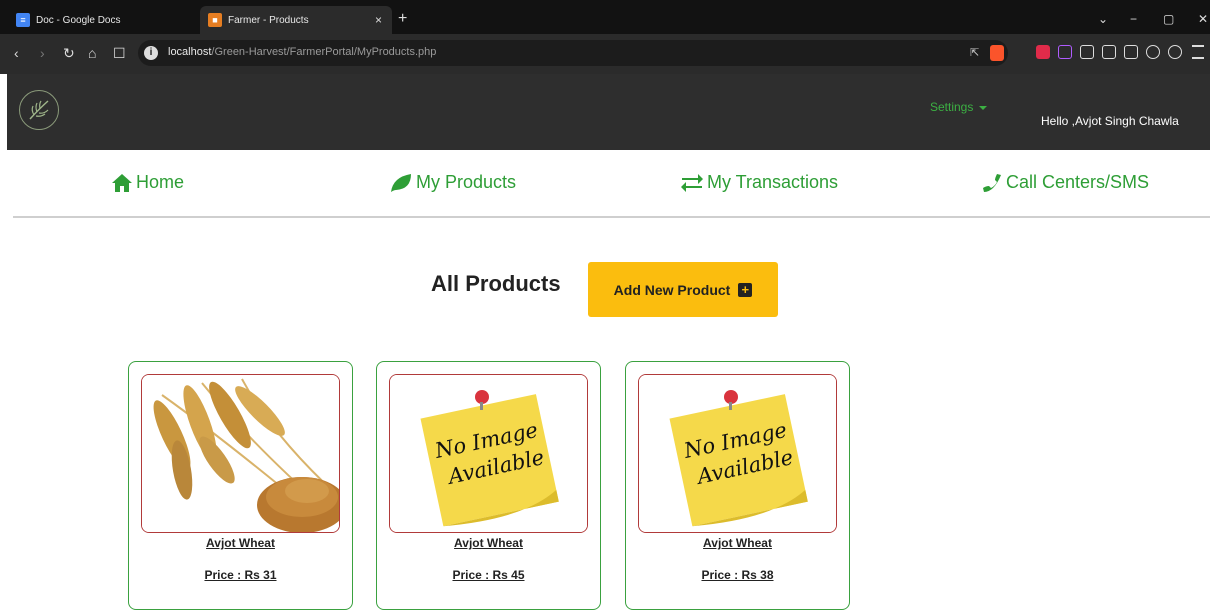 This screenshot has height=613, width=1210. What do you see at coordinates (1131, 52) in the screenshot?
I see `wallet-icon` at bounding box center [1131, 52].